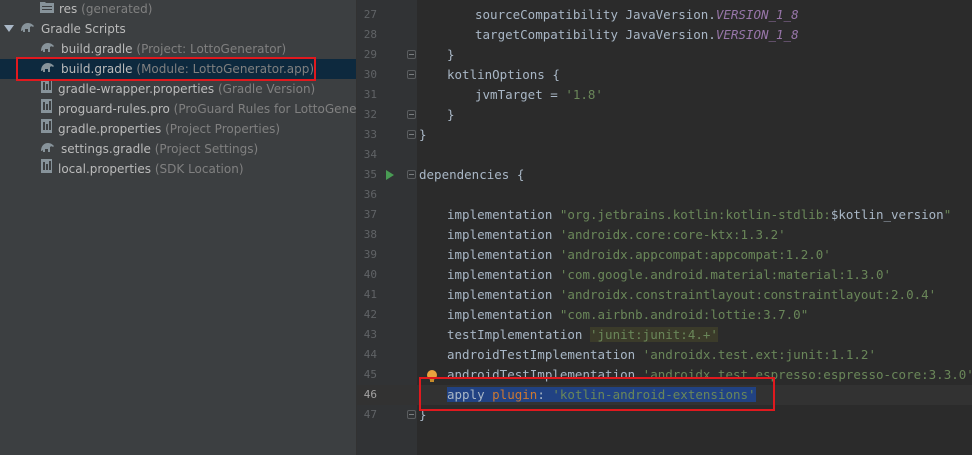 The height and width of the screenshot is (455, 972). I want to click on line-number: 29, so click(370, 54).